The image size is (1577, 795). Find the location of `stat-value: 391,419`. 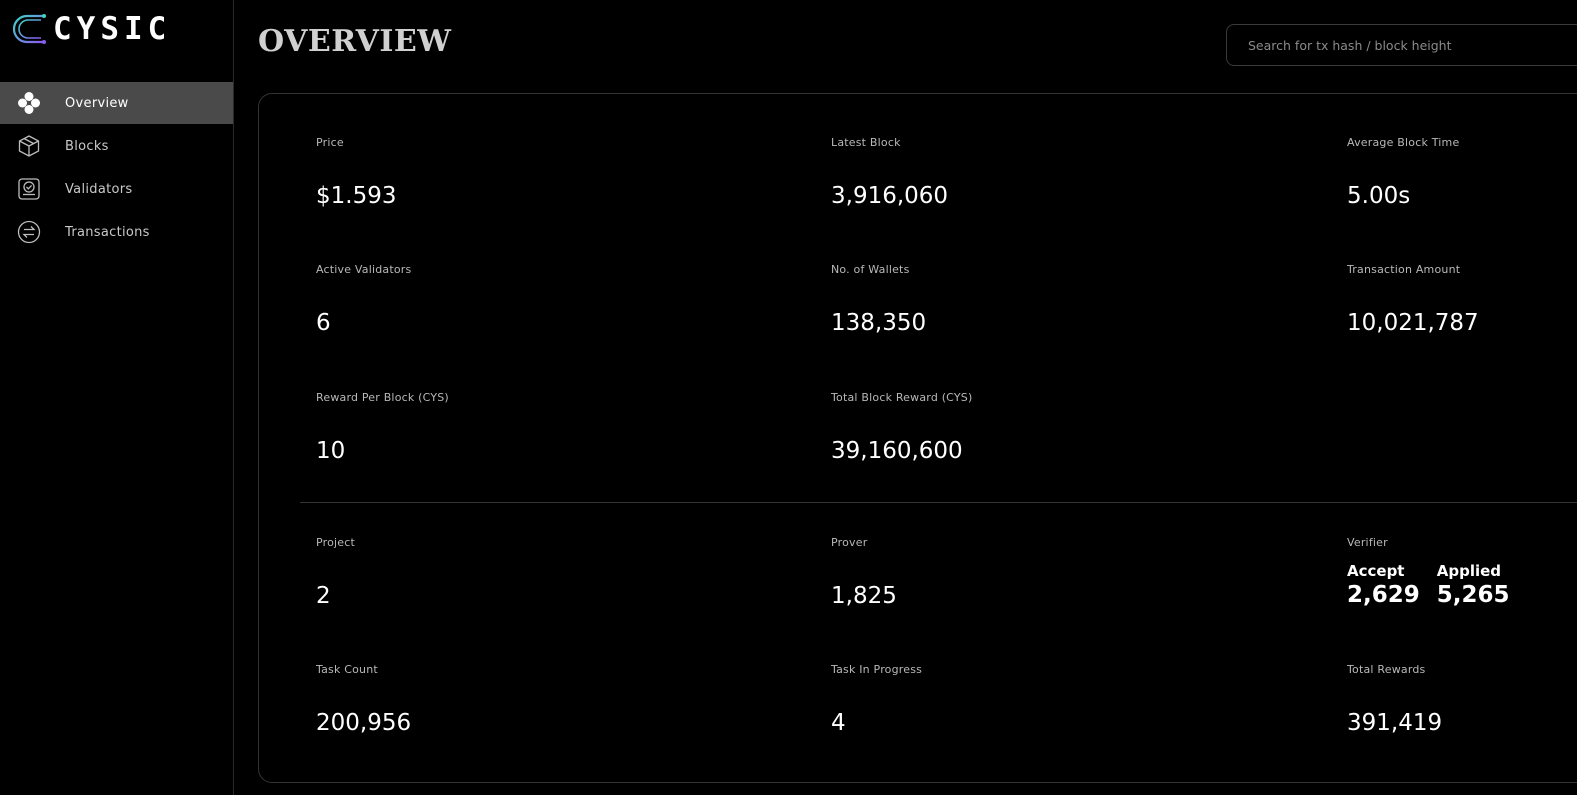

stat-value: 391,419 is located at coordinates (1395, 723).